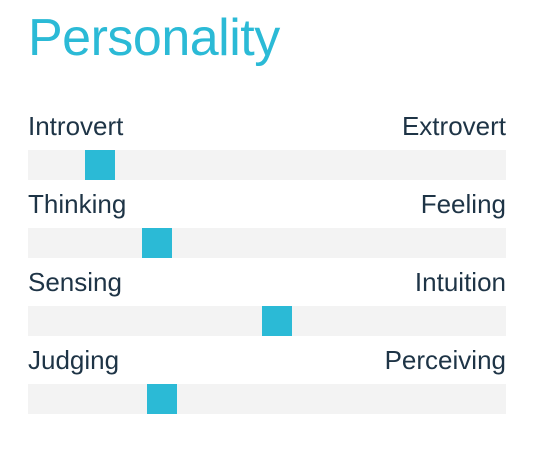 Image resolution: width=542 pixels, height=468 pixels. Describe the element at coordinates (77, 204) in the screenshot. I see `trait-left-label: Thinking` at that location.